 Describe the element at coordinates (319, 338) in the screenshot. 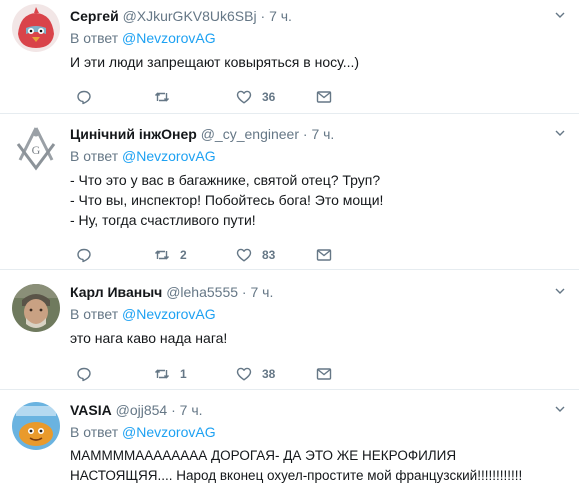

I see `tweet-text: это нага каво нада нага!` at that location.